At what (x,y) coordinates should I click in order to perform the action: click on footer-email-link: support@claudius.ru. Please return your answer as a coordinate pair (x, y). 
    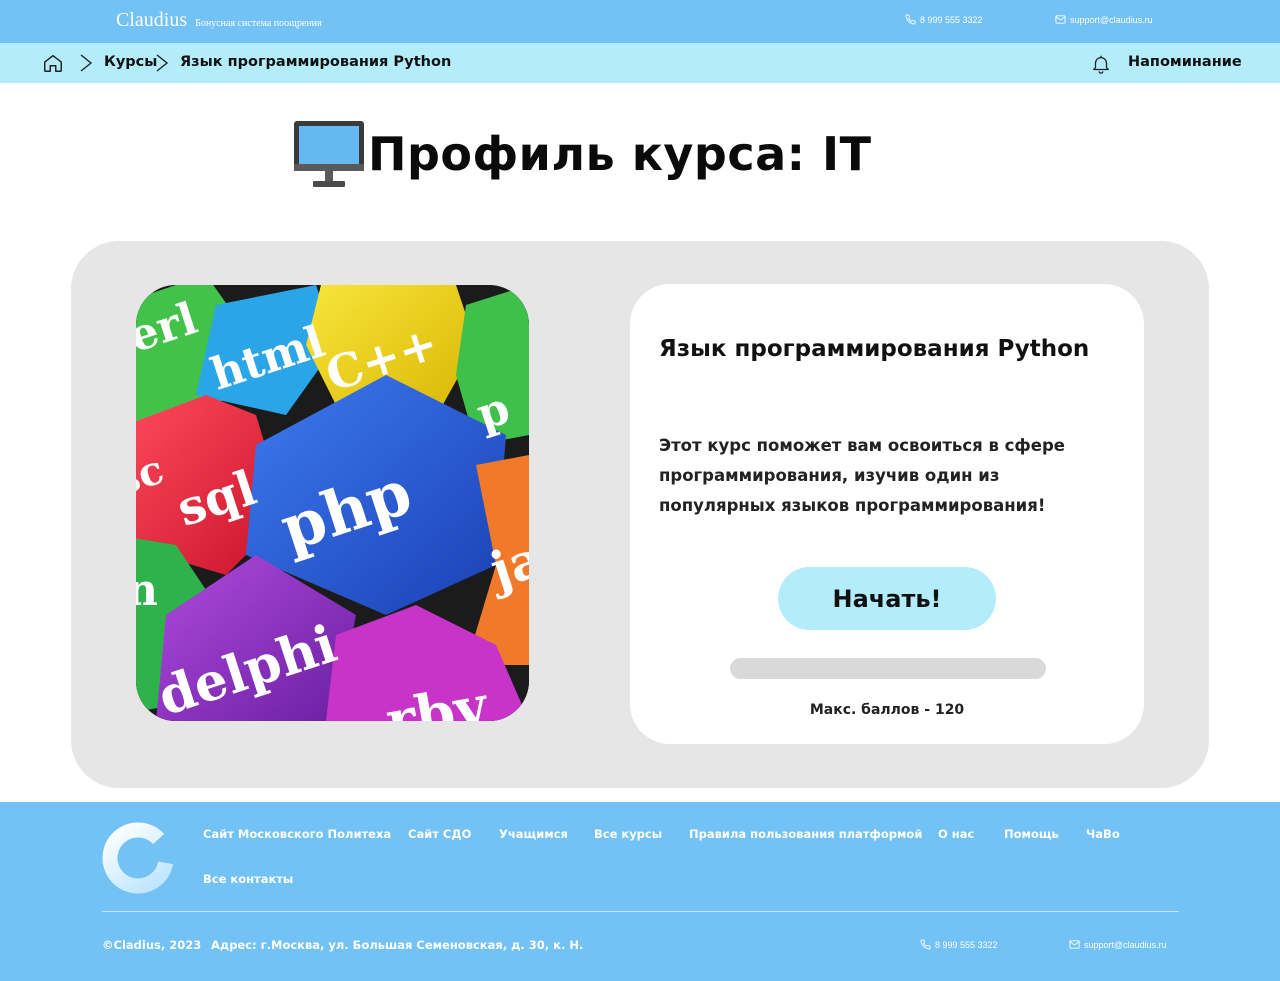
    Looking at the image, I should click on (1118, 944).